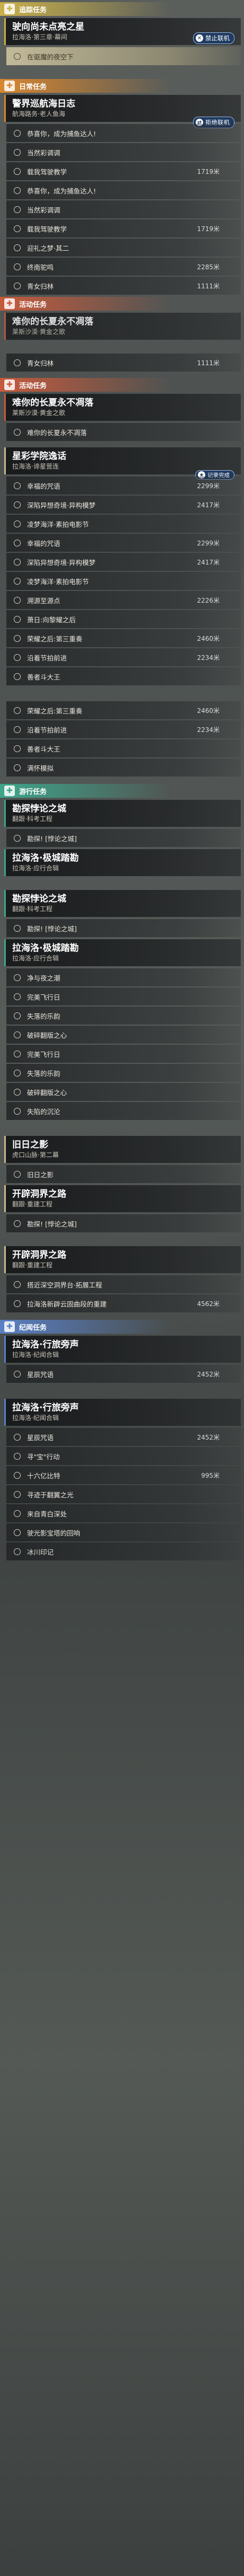  What do you see at coordinates (122, 86) in the screenshot?
I see `section-daily: ✚ 日常任务` at bounding box center [122, 86].